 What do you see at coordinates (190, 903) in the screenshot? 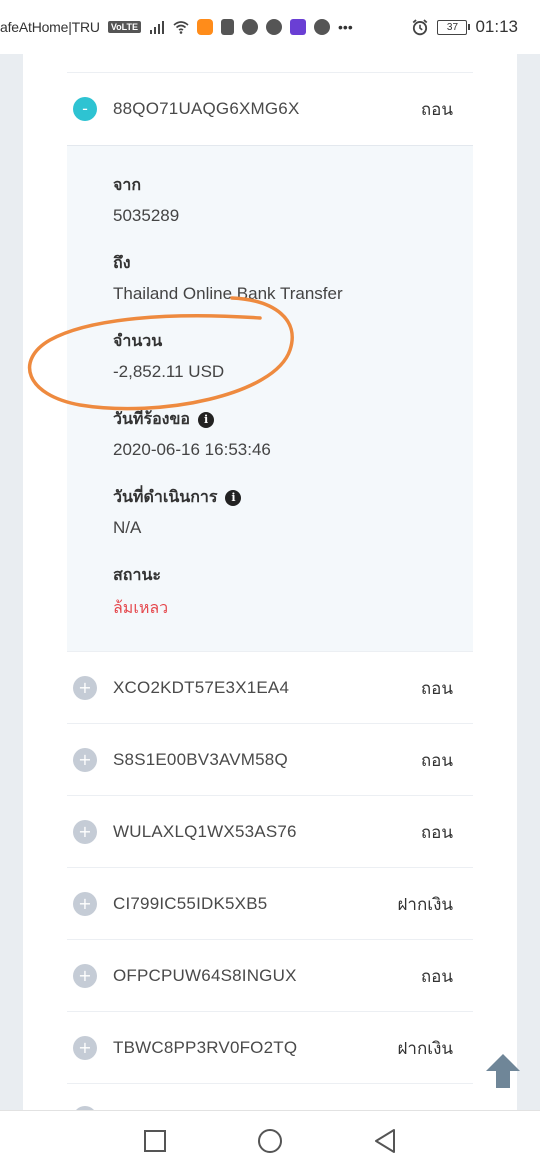
I see `transaction-id: CI799IC55IDK5XB5` at bounding box center [190, 903].